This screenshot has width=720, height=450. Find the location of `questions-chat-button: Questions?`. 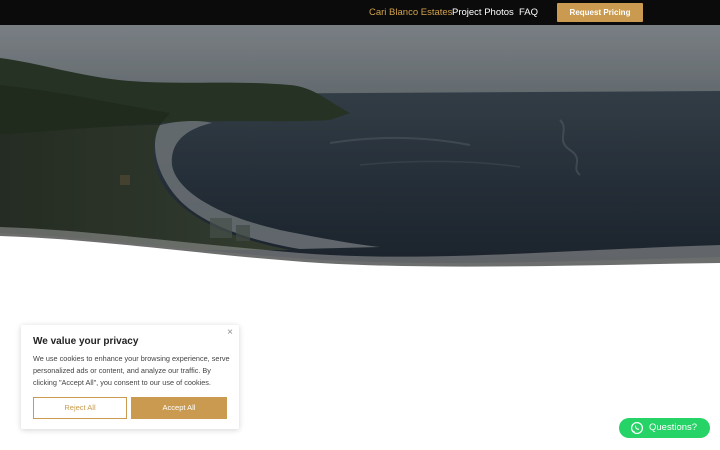

questions-chat-button: Questions? is located at coordinates (664, 428).